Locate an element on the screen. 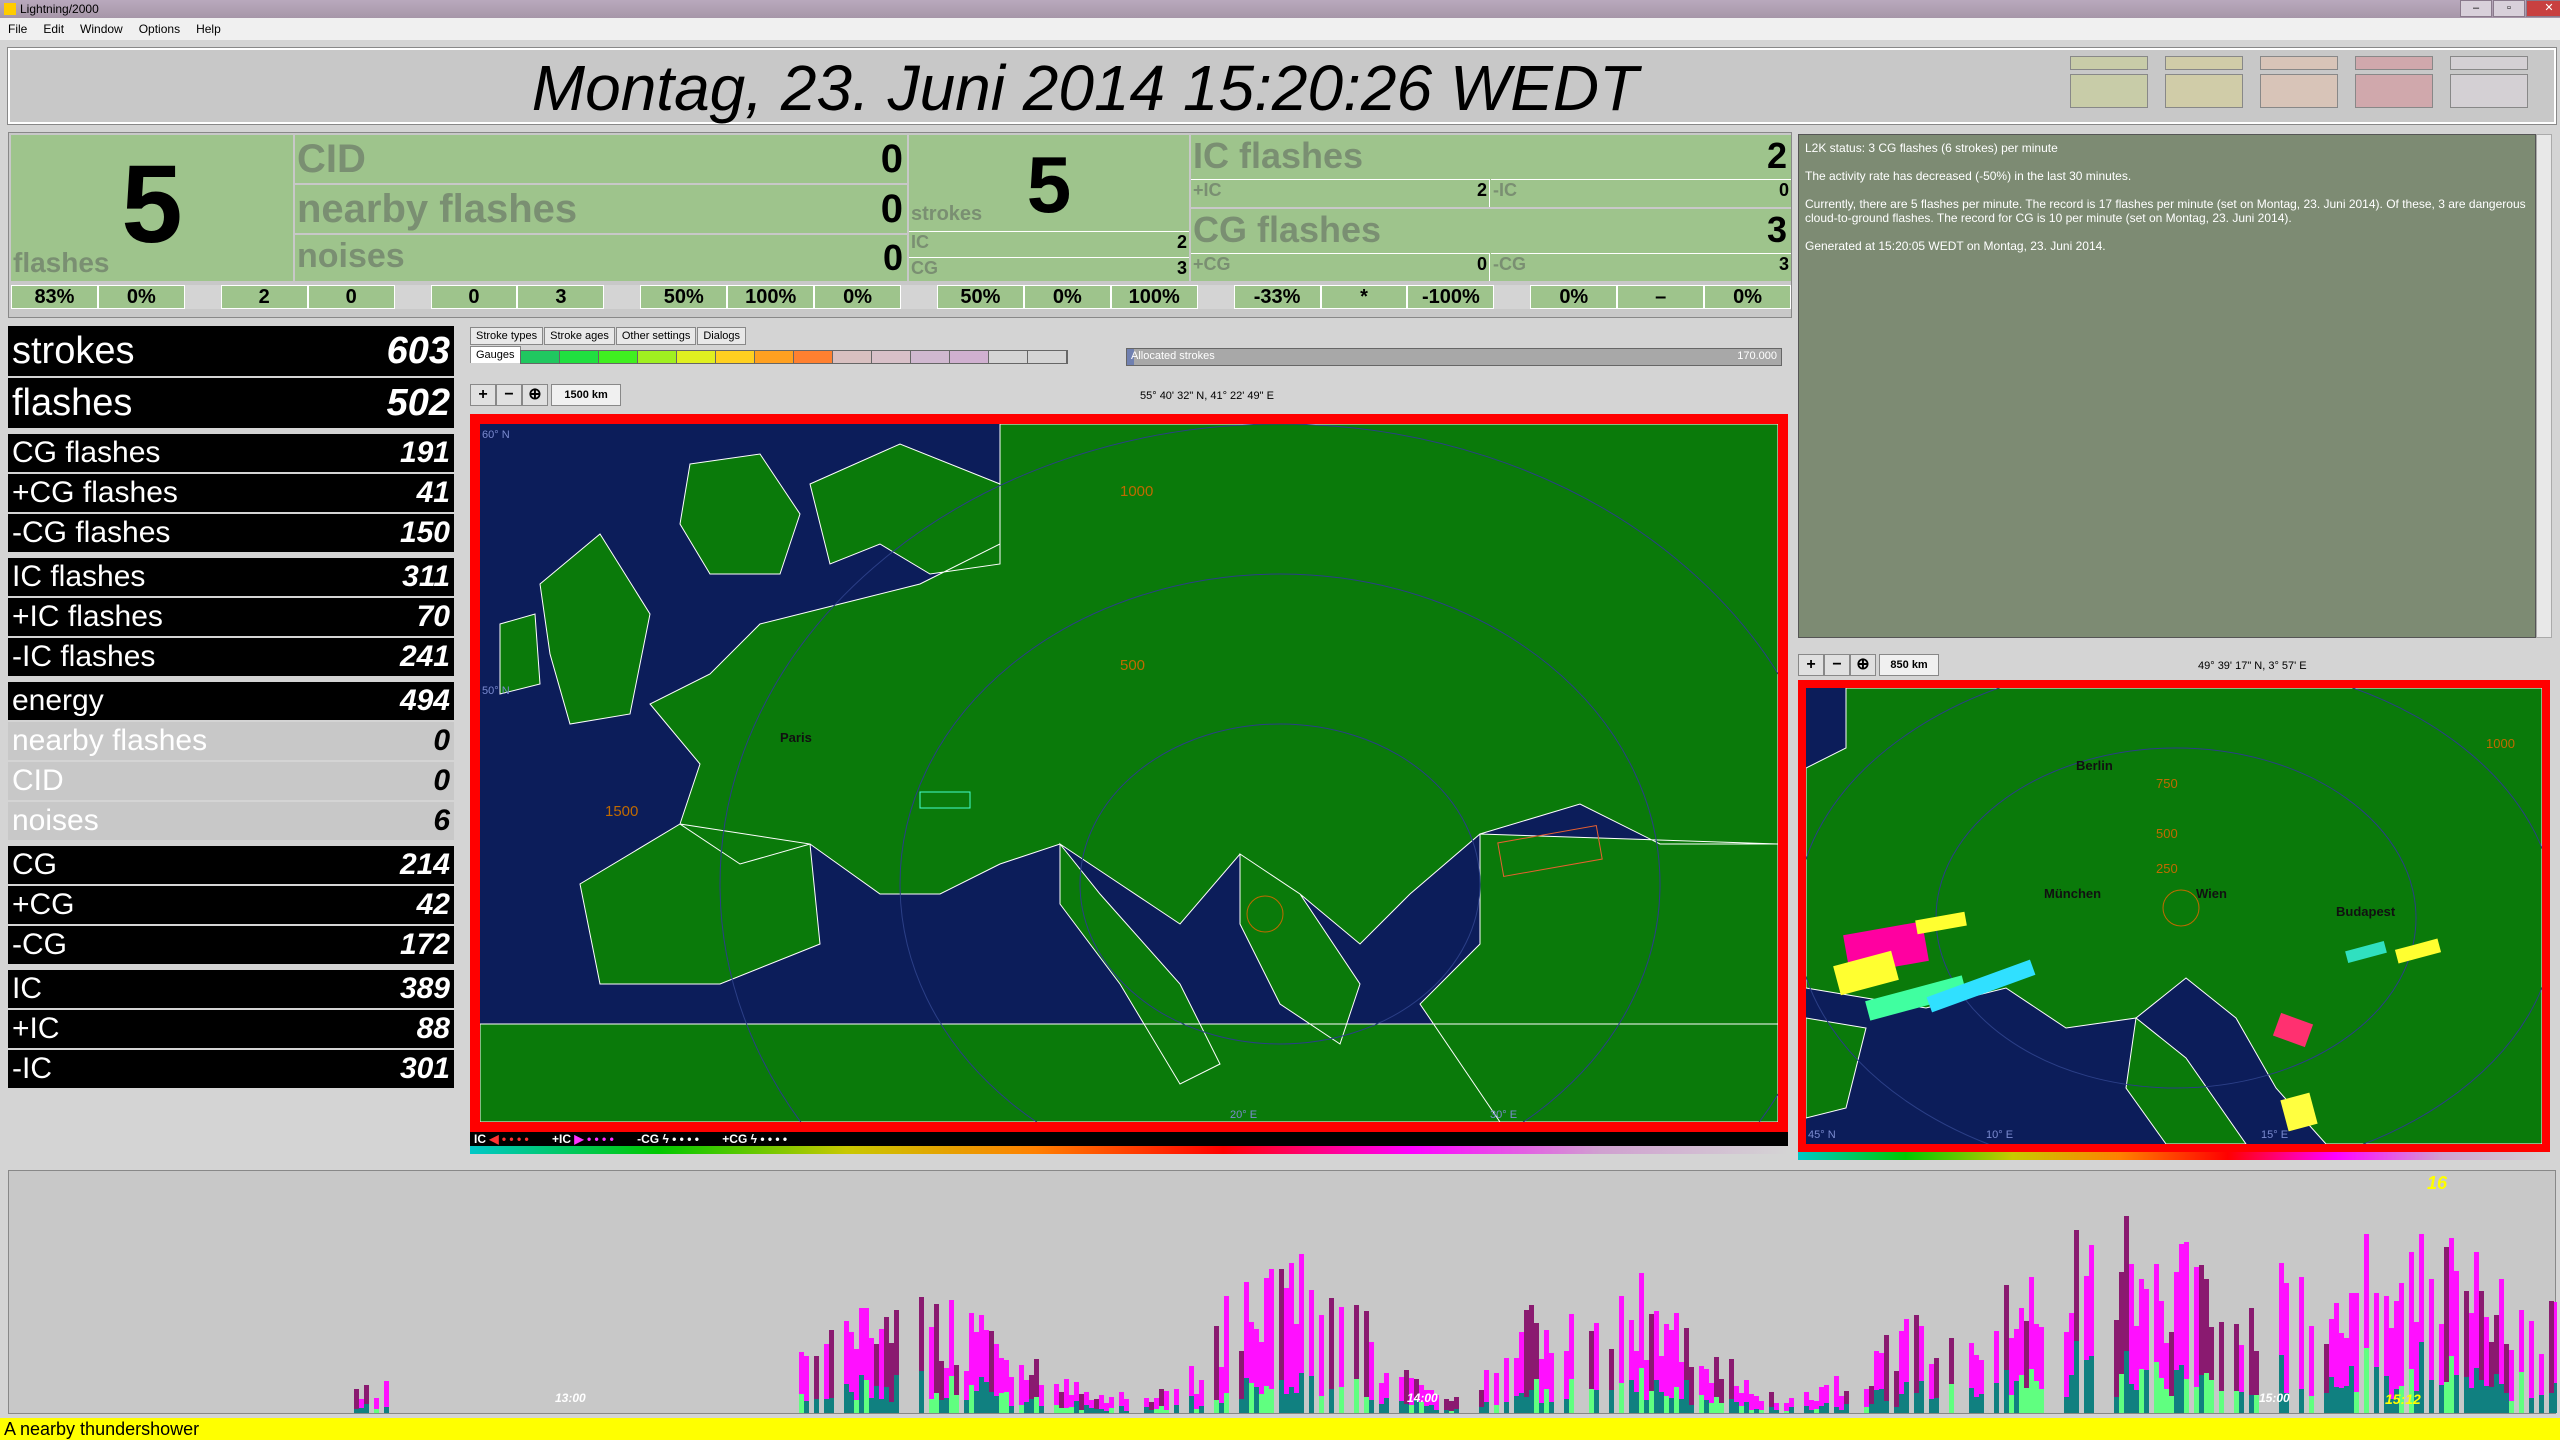 This screenshot has width=2560, height=1440. main-map-coords: 55° 40' 32" N, 41° 22' 49" E is located at coordinates (1207, 396).